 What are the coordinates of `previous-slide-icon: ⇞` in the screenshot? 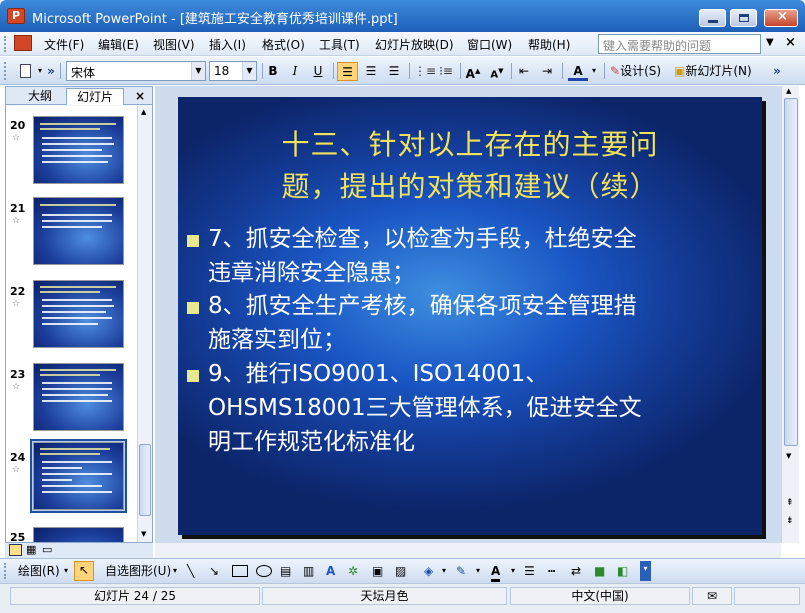 It's located at (790, 503).